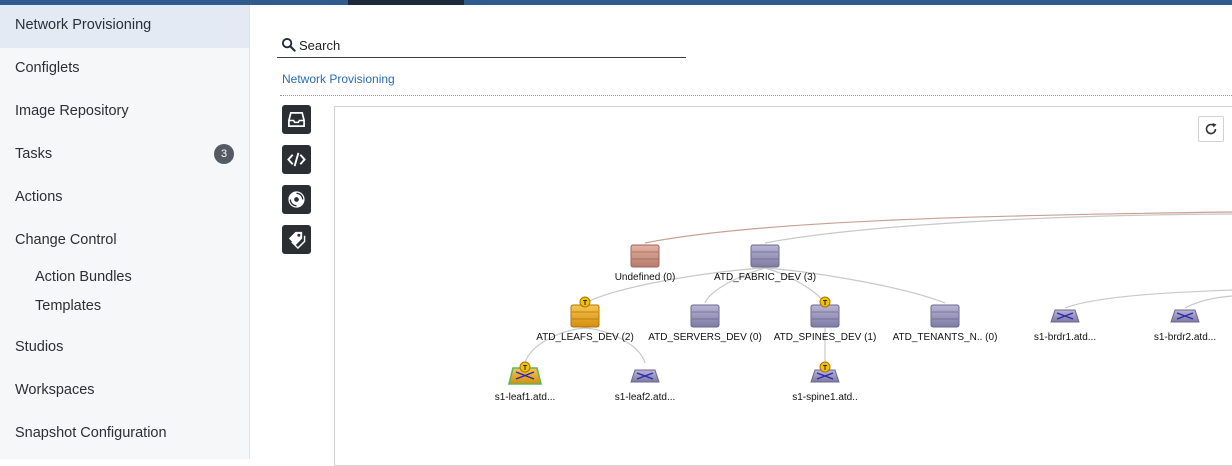 This screenshot has width=1232, height=466. What do you see at coordinates (825, 337) in the screenshot?
I see `node-label: ATD_SPINES_DEV (1)` at bounding box center [825, 337].